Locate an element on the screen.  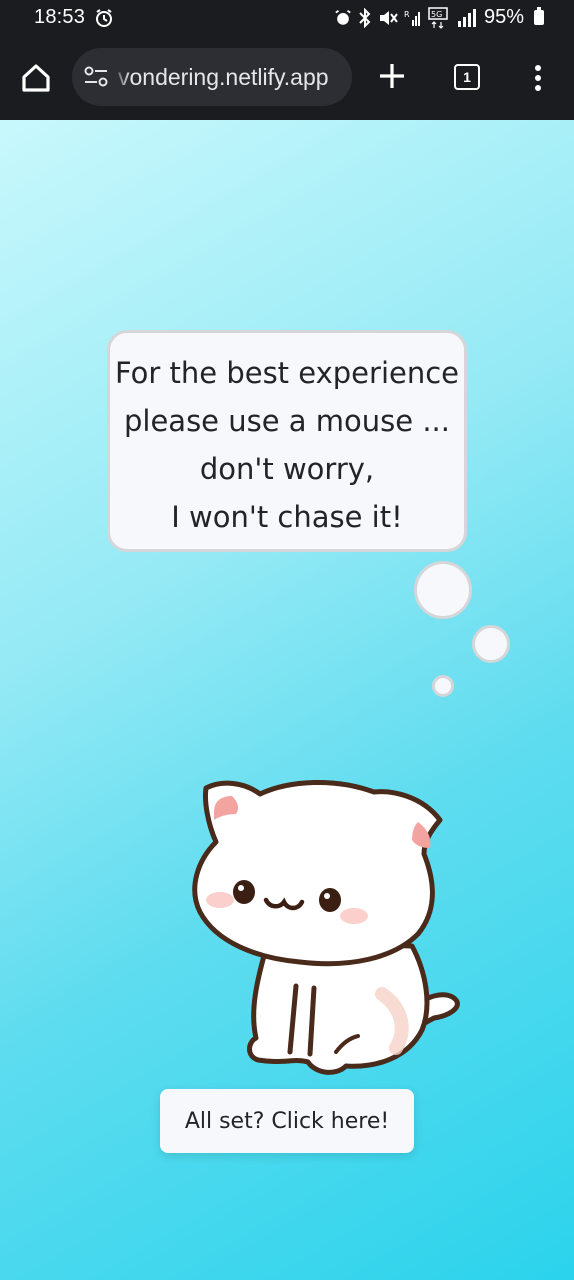
5g-icon: 5G is located at coordinates (439, 17).